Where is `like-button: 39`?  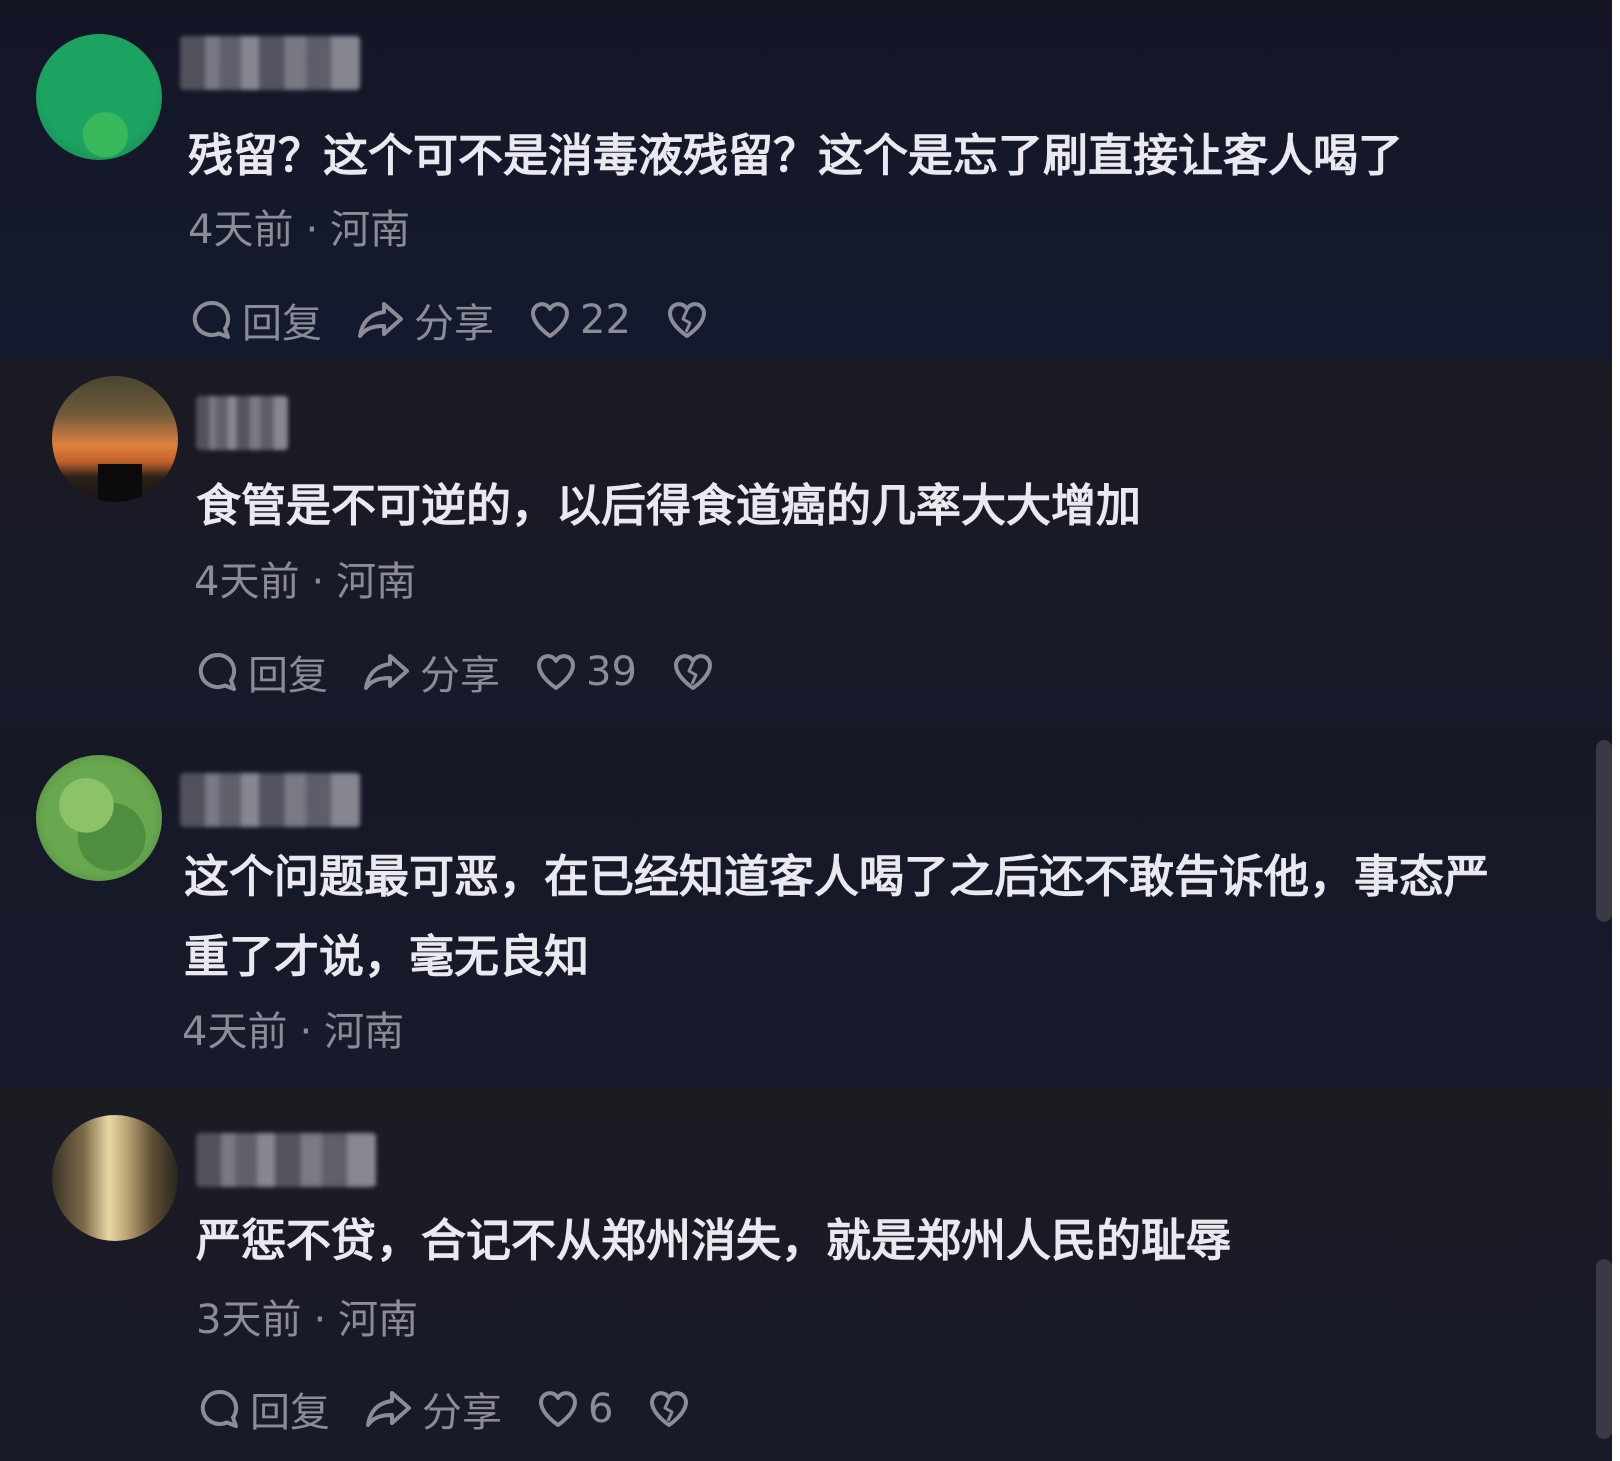 like-button: 39 is located at coordinates (585, 672).